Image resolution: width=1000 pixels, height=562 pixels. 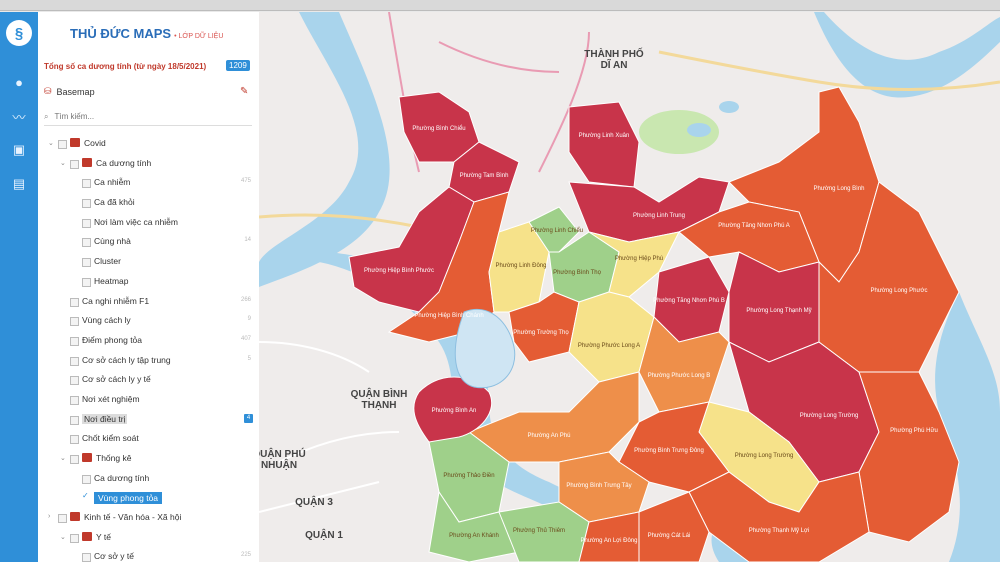 I want to click on layer-row: Ca nhiễm 475, so click(x=148, y=184).